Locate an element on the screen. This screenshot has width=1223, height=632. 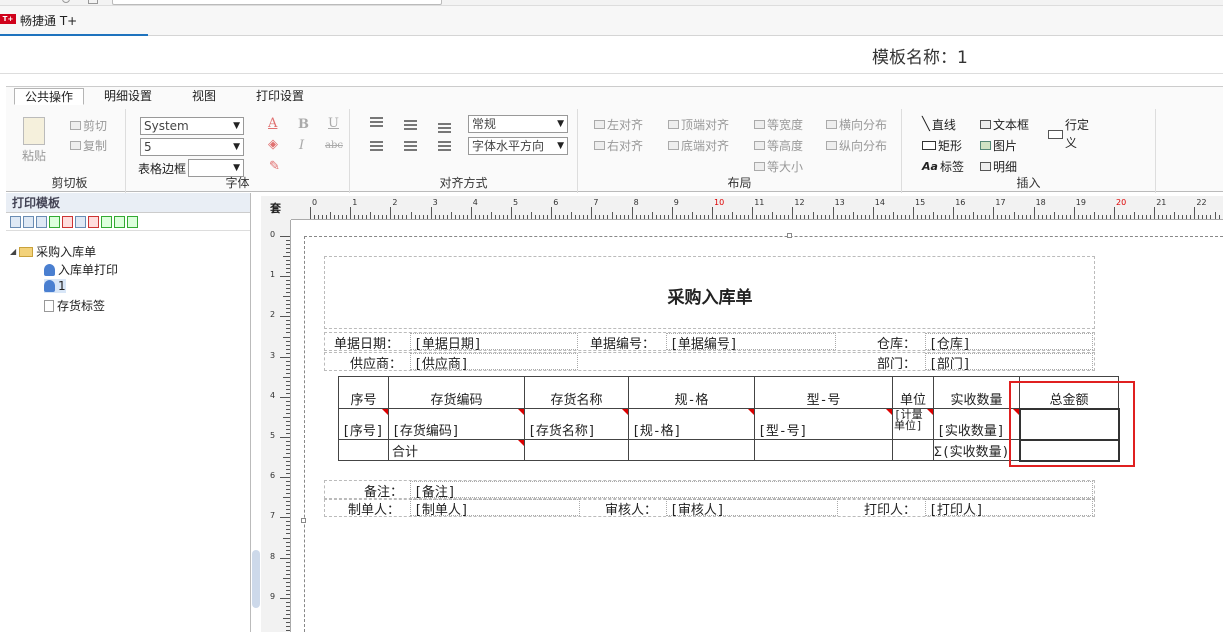
italic-button: I is located at coordinates (301, 145).